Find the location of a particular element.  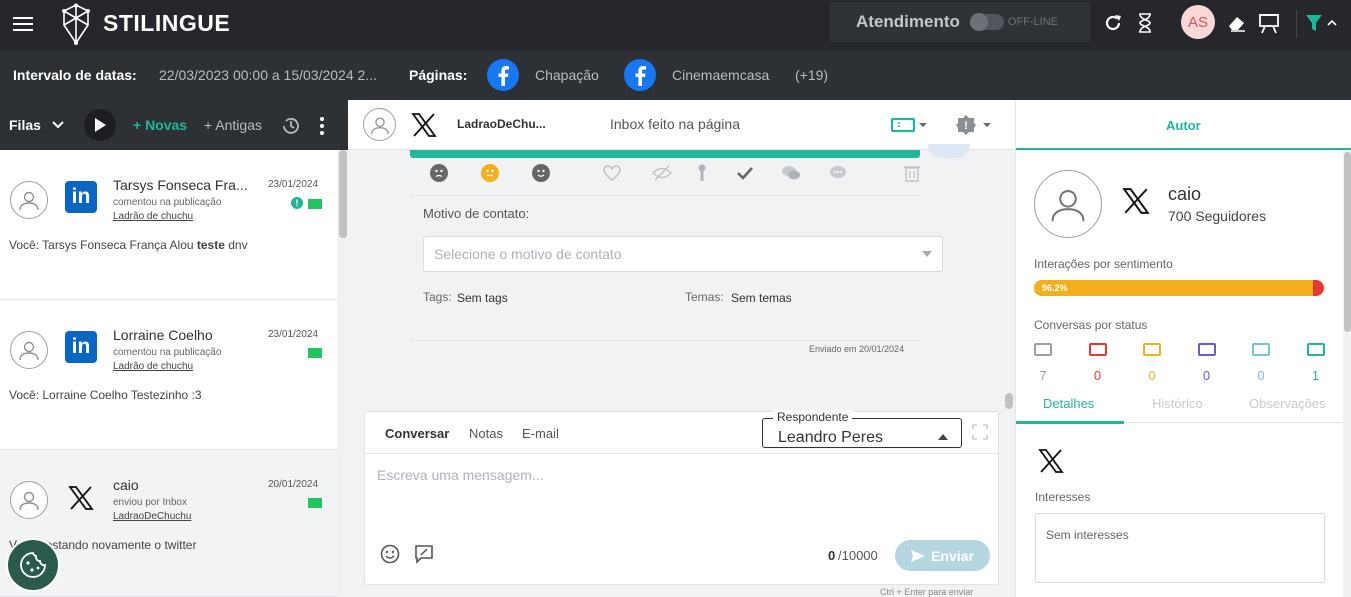

heart-icon is located at coordinates (612, 173).